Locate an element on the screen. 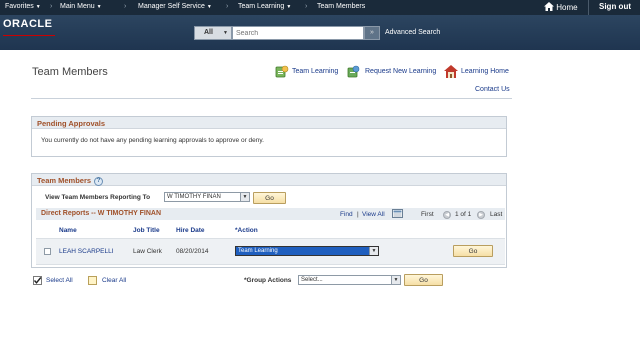 Image resolution: width=640 pixels, height=360 pixels. clear-all-link: Clear All is located at coordinates (114, 280).